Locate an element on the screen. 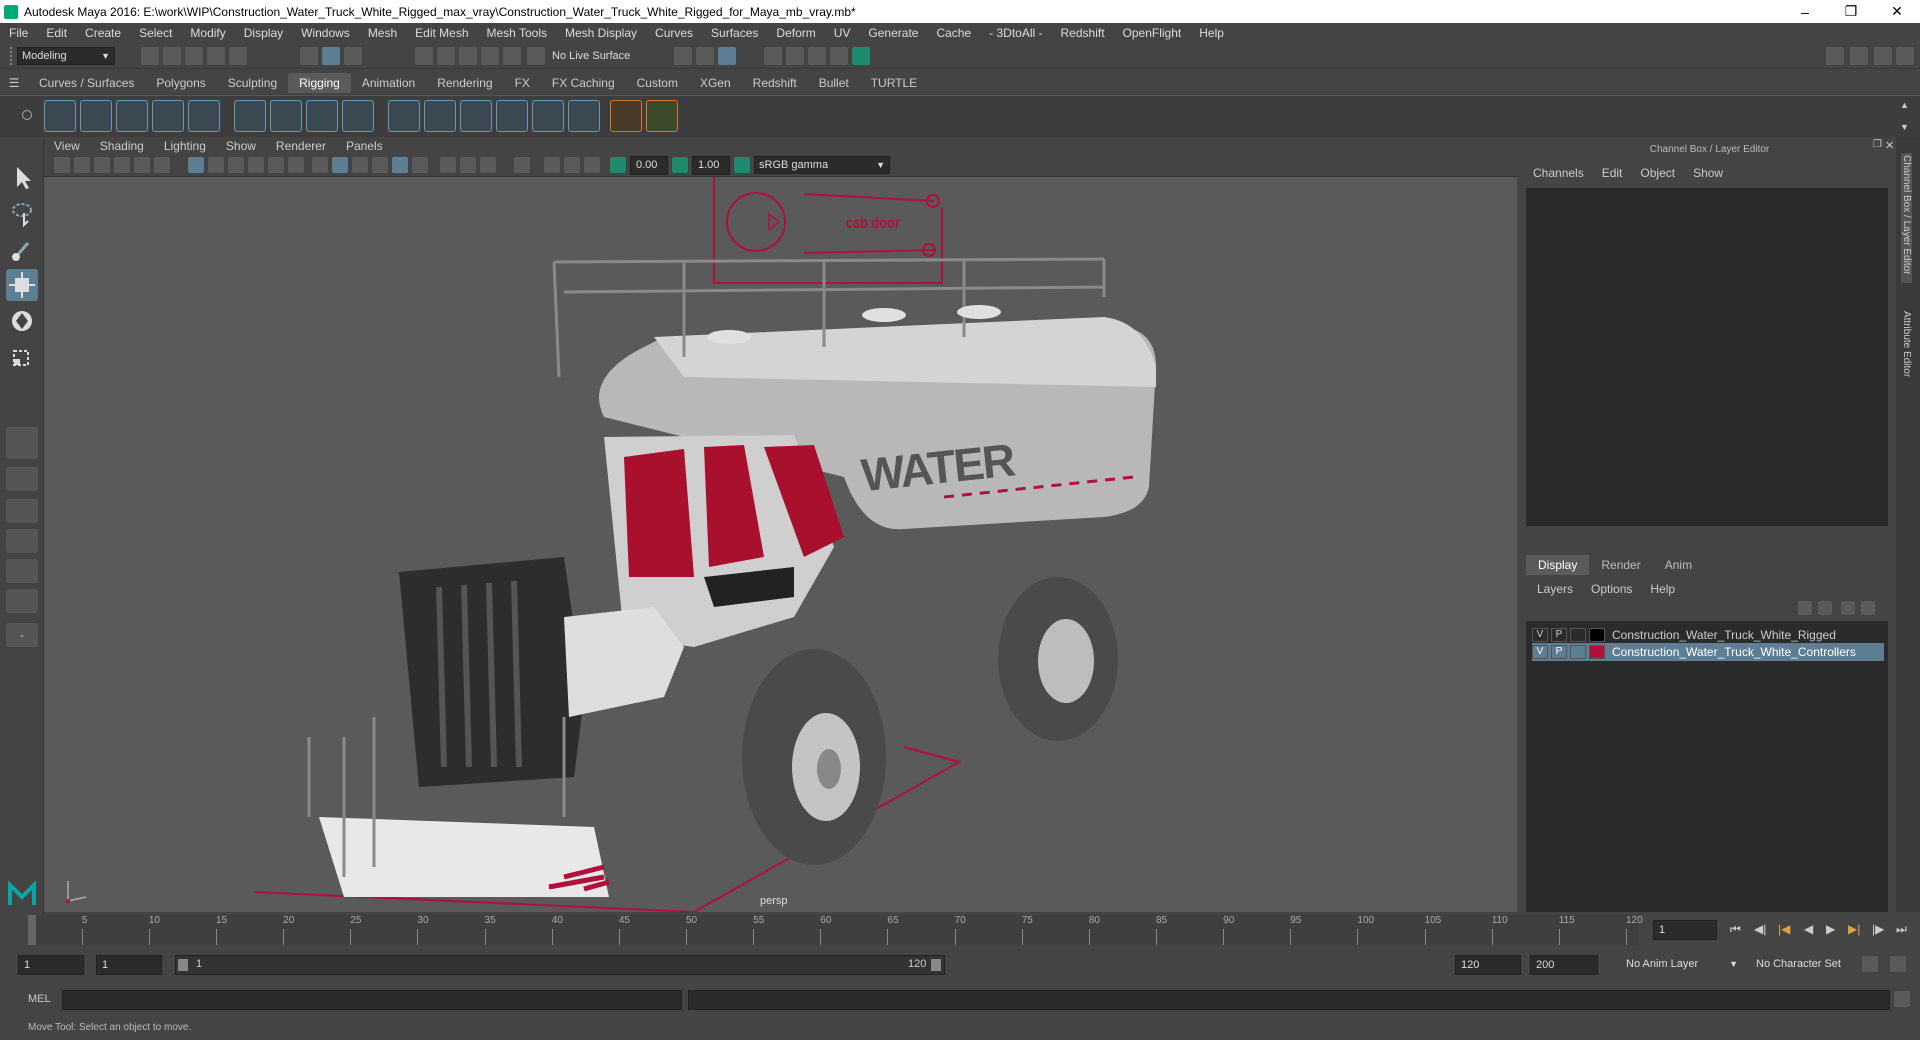  maya-home-icon is located at coordinates (22, 893).